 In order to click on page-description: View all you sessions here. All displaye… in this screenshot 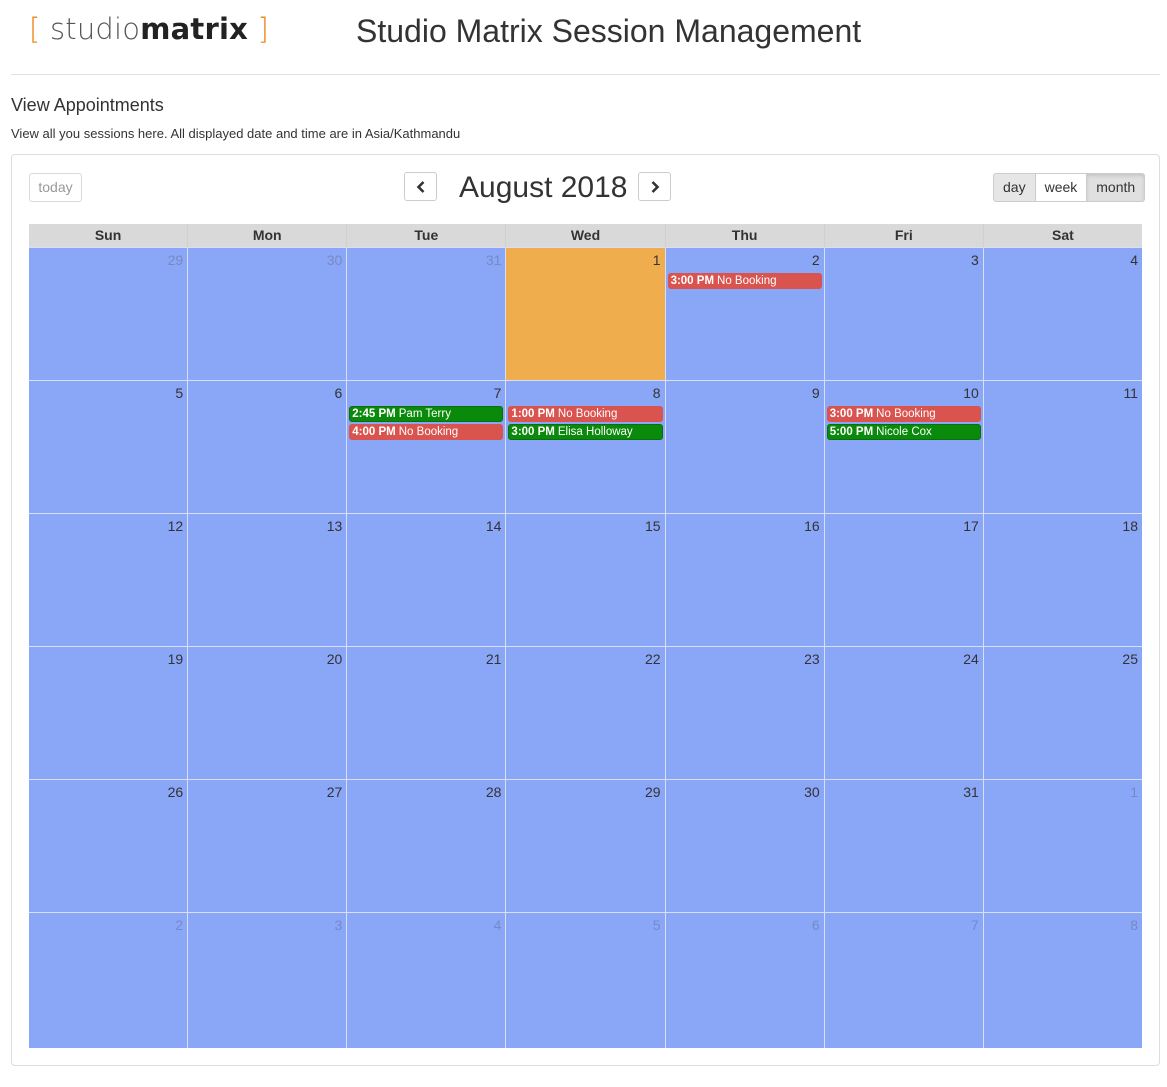, I will do `click(236, 133)`.